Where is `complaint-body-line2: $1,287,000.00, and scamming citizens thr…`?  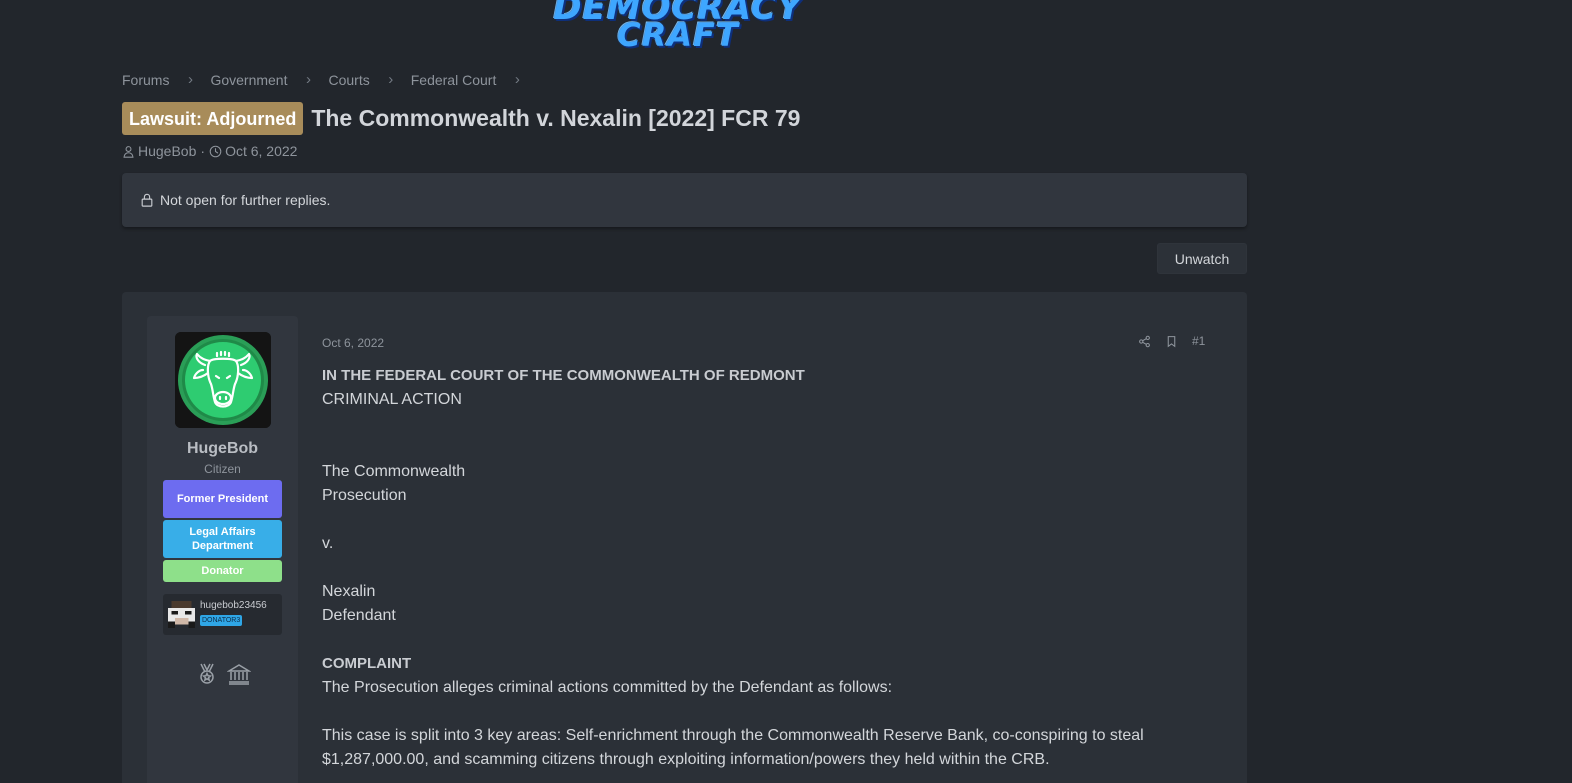 complaint-body-line2: $1,287,000.00, and scamming citizens thr… is located at coordinates (686, 759).